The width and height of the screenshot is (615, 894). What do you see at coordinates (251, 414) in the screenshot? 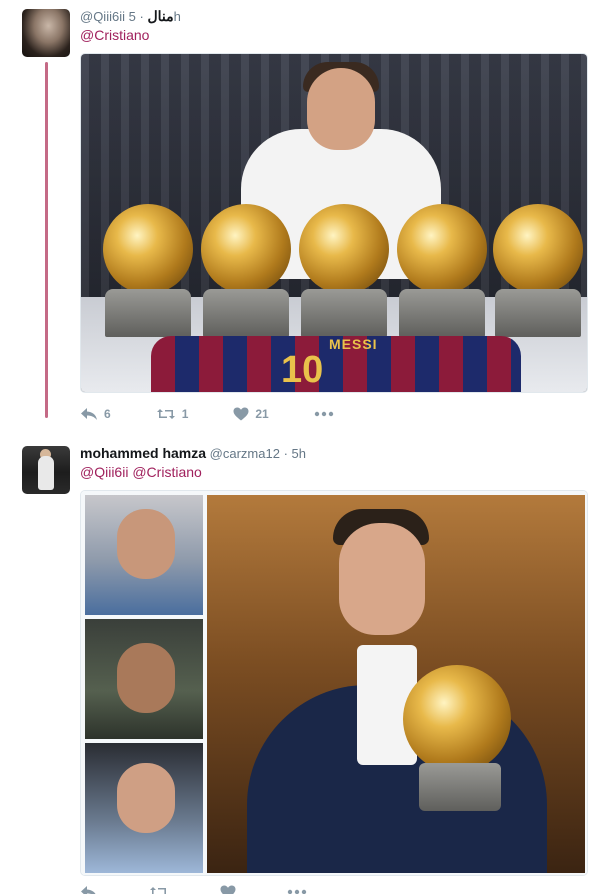
I see `like-button: 21` at bounding box center [251, 414].